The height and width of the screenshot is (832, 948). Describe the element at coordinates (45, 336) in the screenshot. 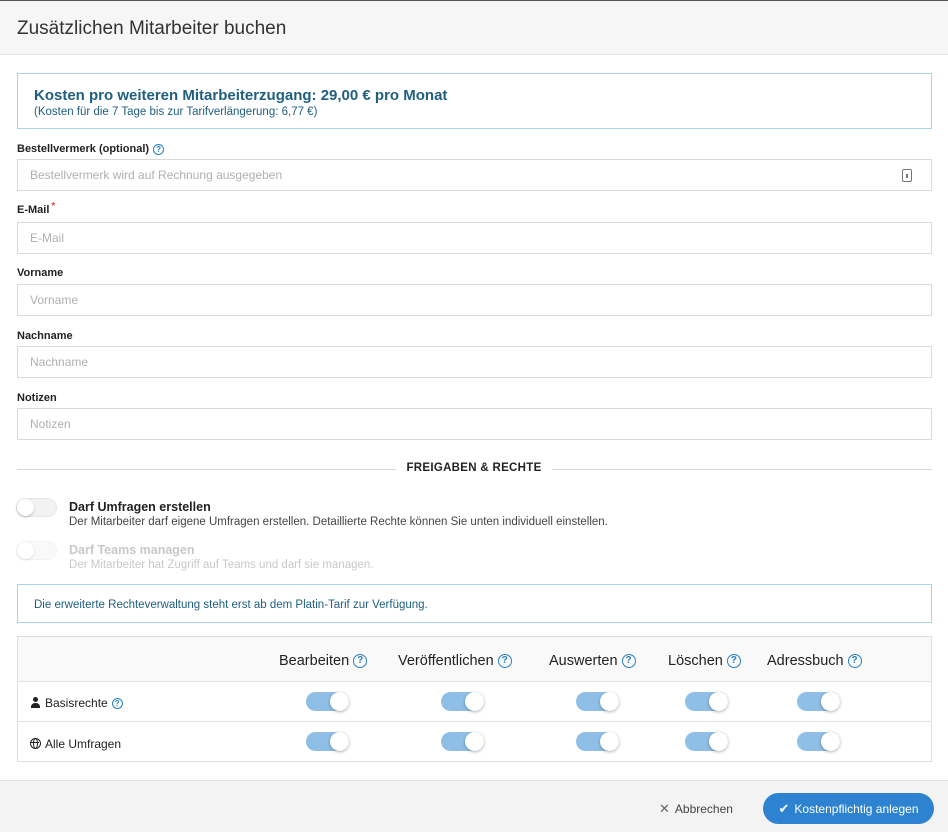

I see `lastname-label: Nachname` at that location.